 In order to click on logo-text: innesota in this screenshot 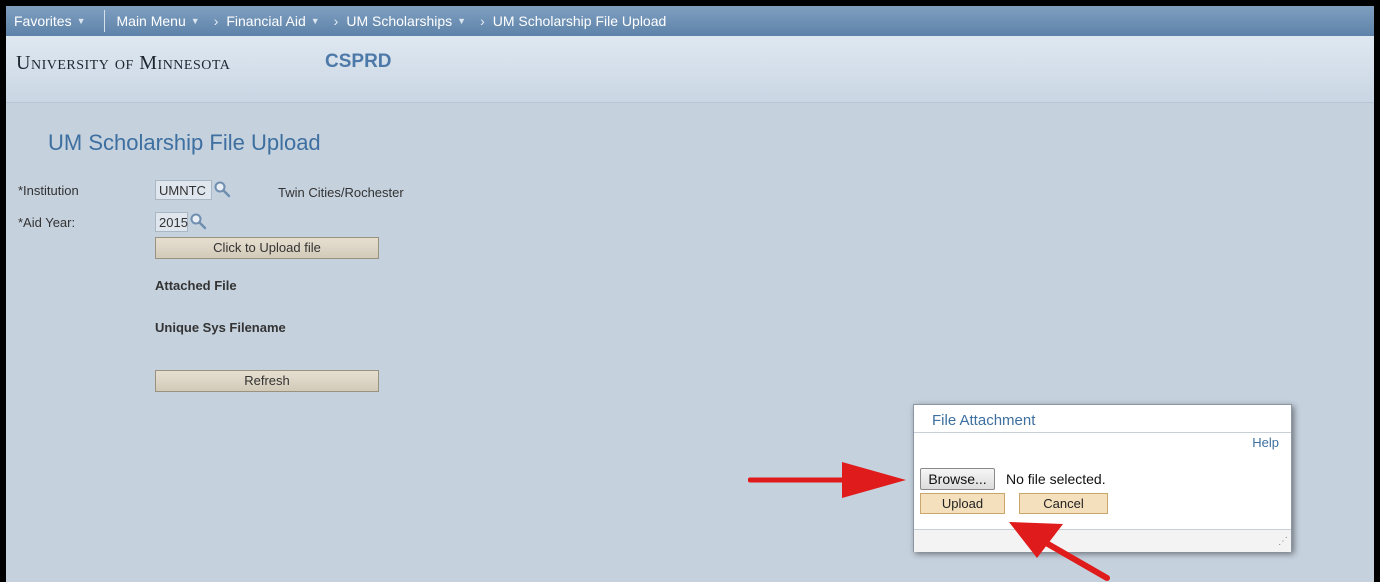, I will do `click(194, 63)`.